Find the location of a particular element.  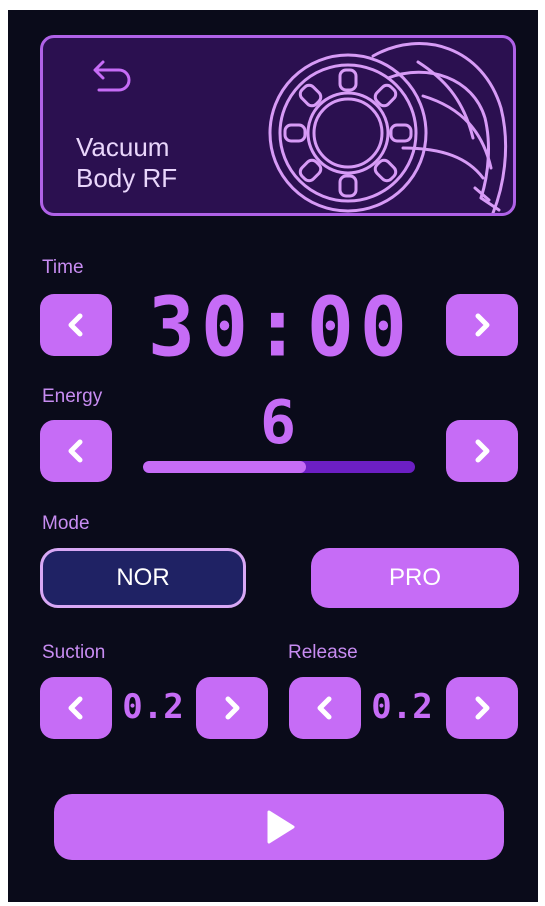

start-button is located at coordinates (279, 827).